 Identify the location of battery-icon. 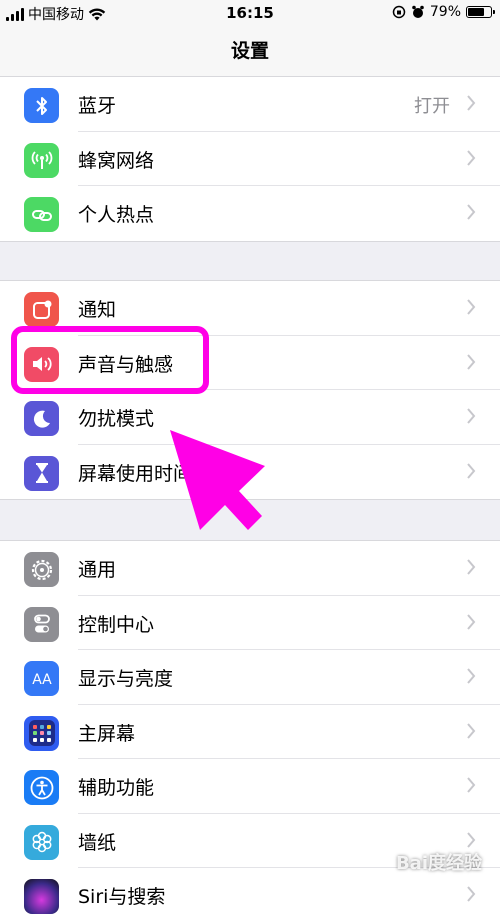
(480, 12).